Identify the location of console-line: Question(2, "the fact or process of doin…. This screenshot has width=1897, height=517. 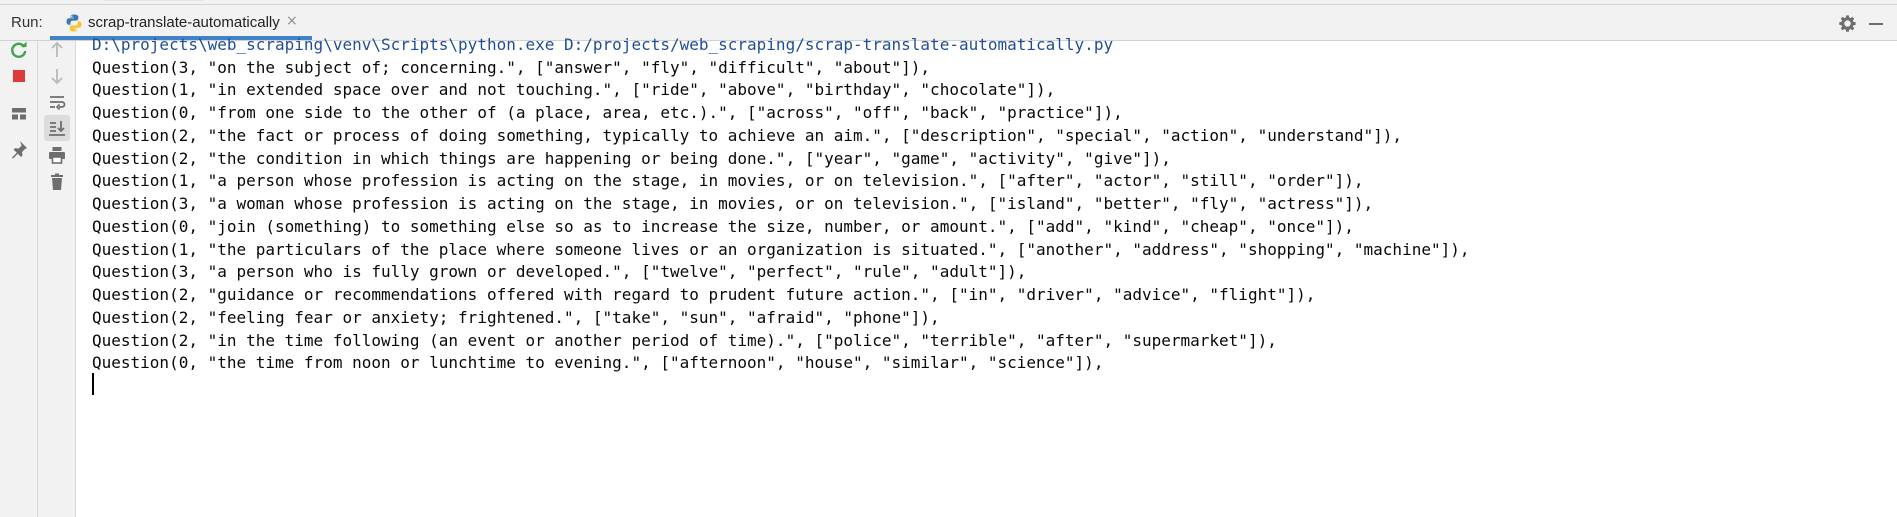
(747, 135).